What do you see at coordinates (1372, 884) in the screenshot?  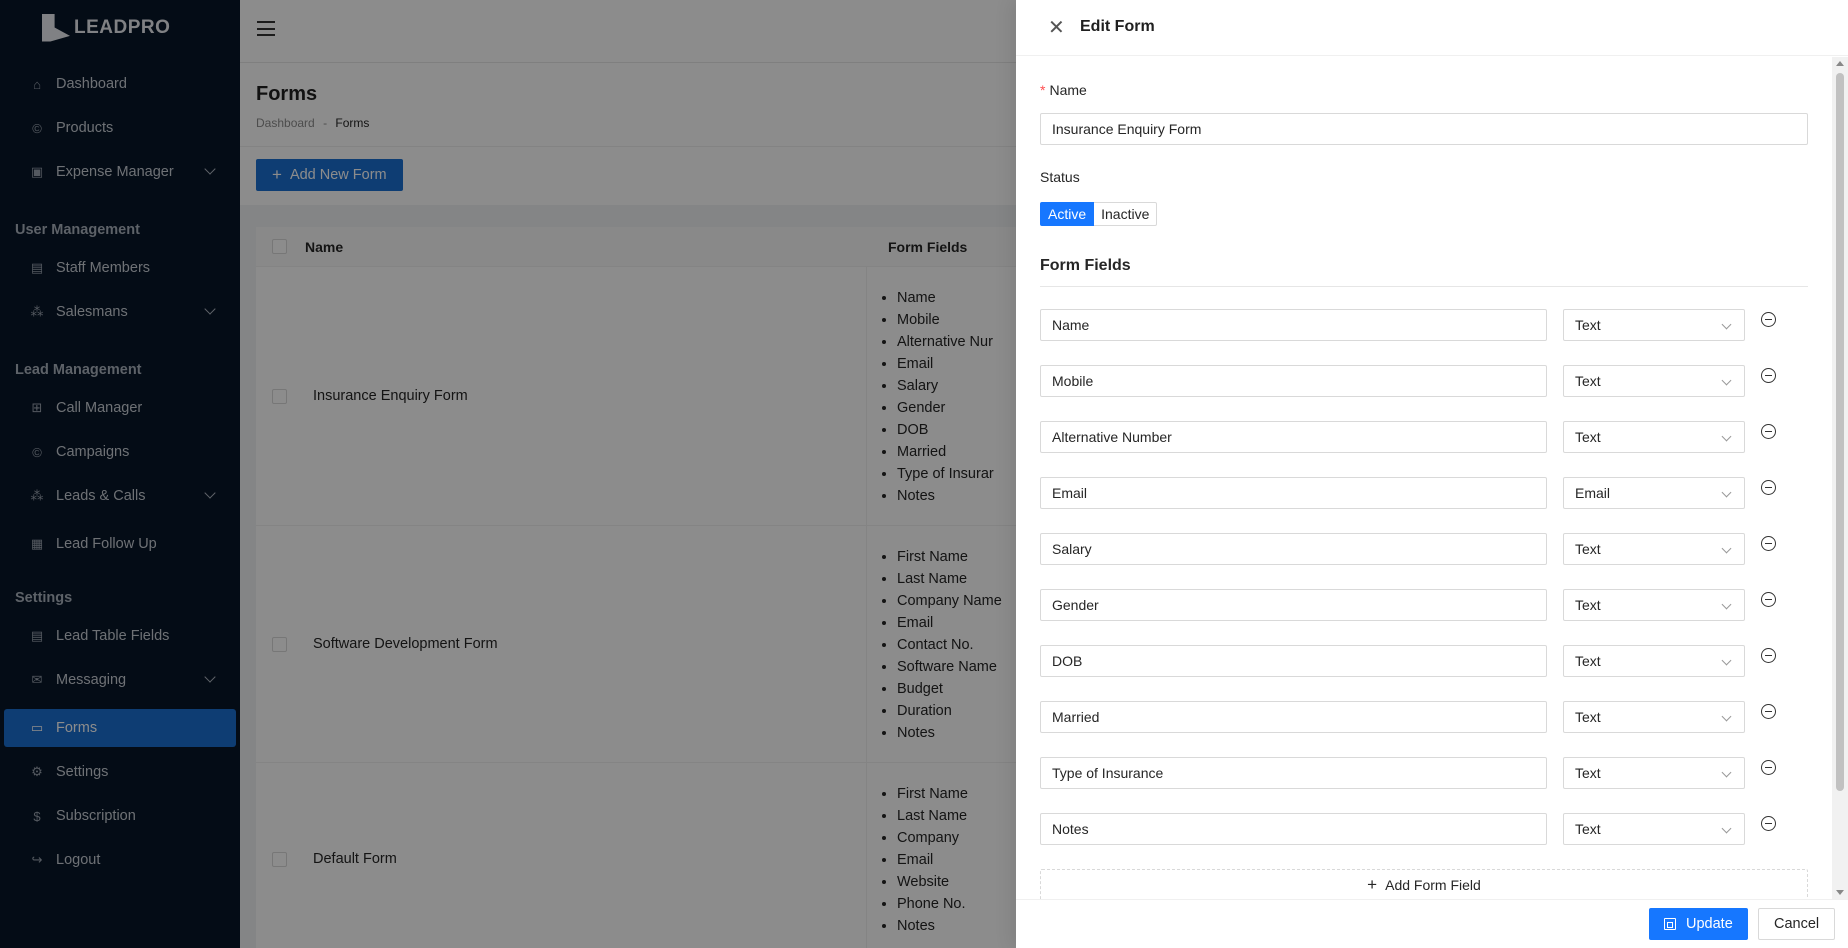 I see `plus-icon: +` at bounding box center [1372, 884].